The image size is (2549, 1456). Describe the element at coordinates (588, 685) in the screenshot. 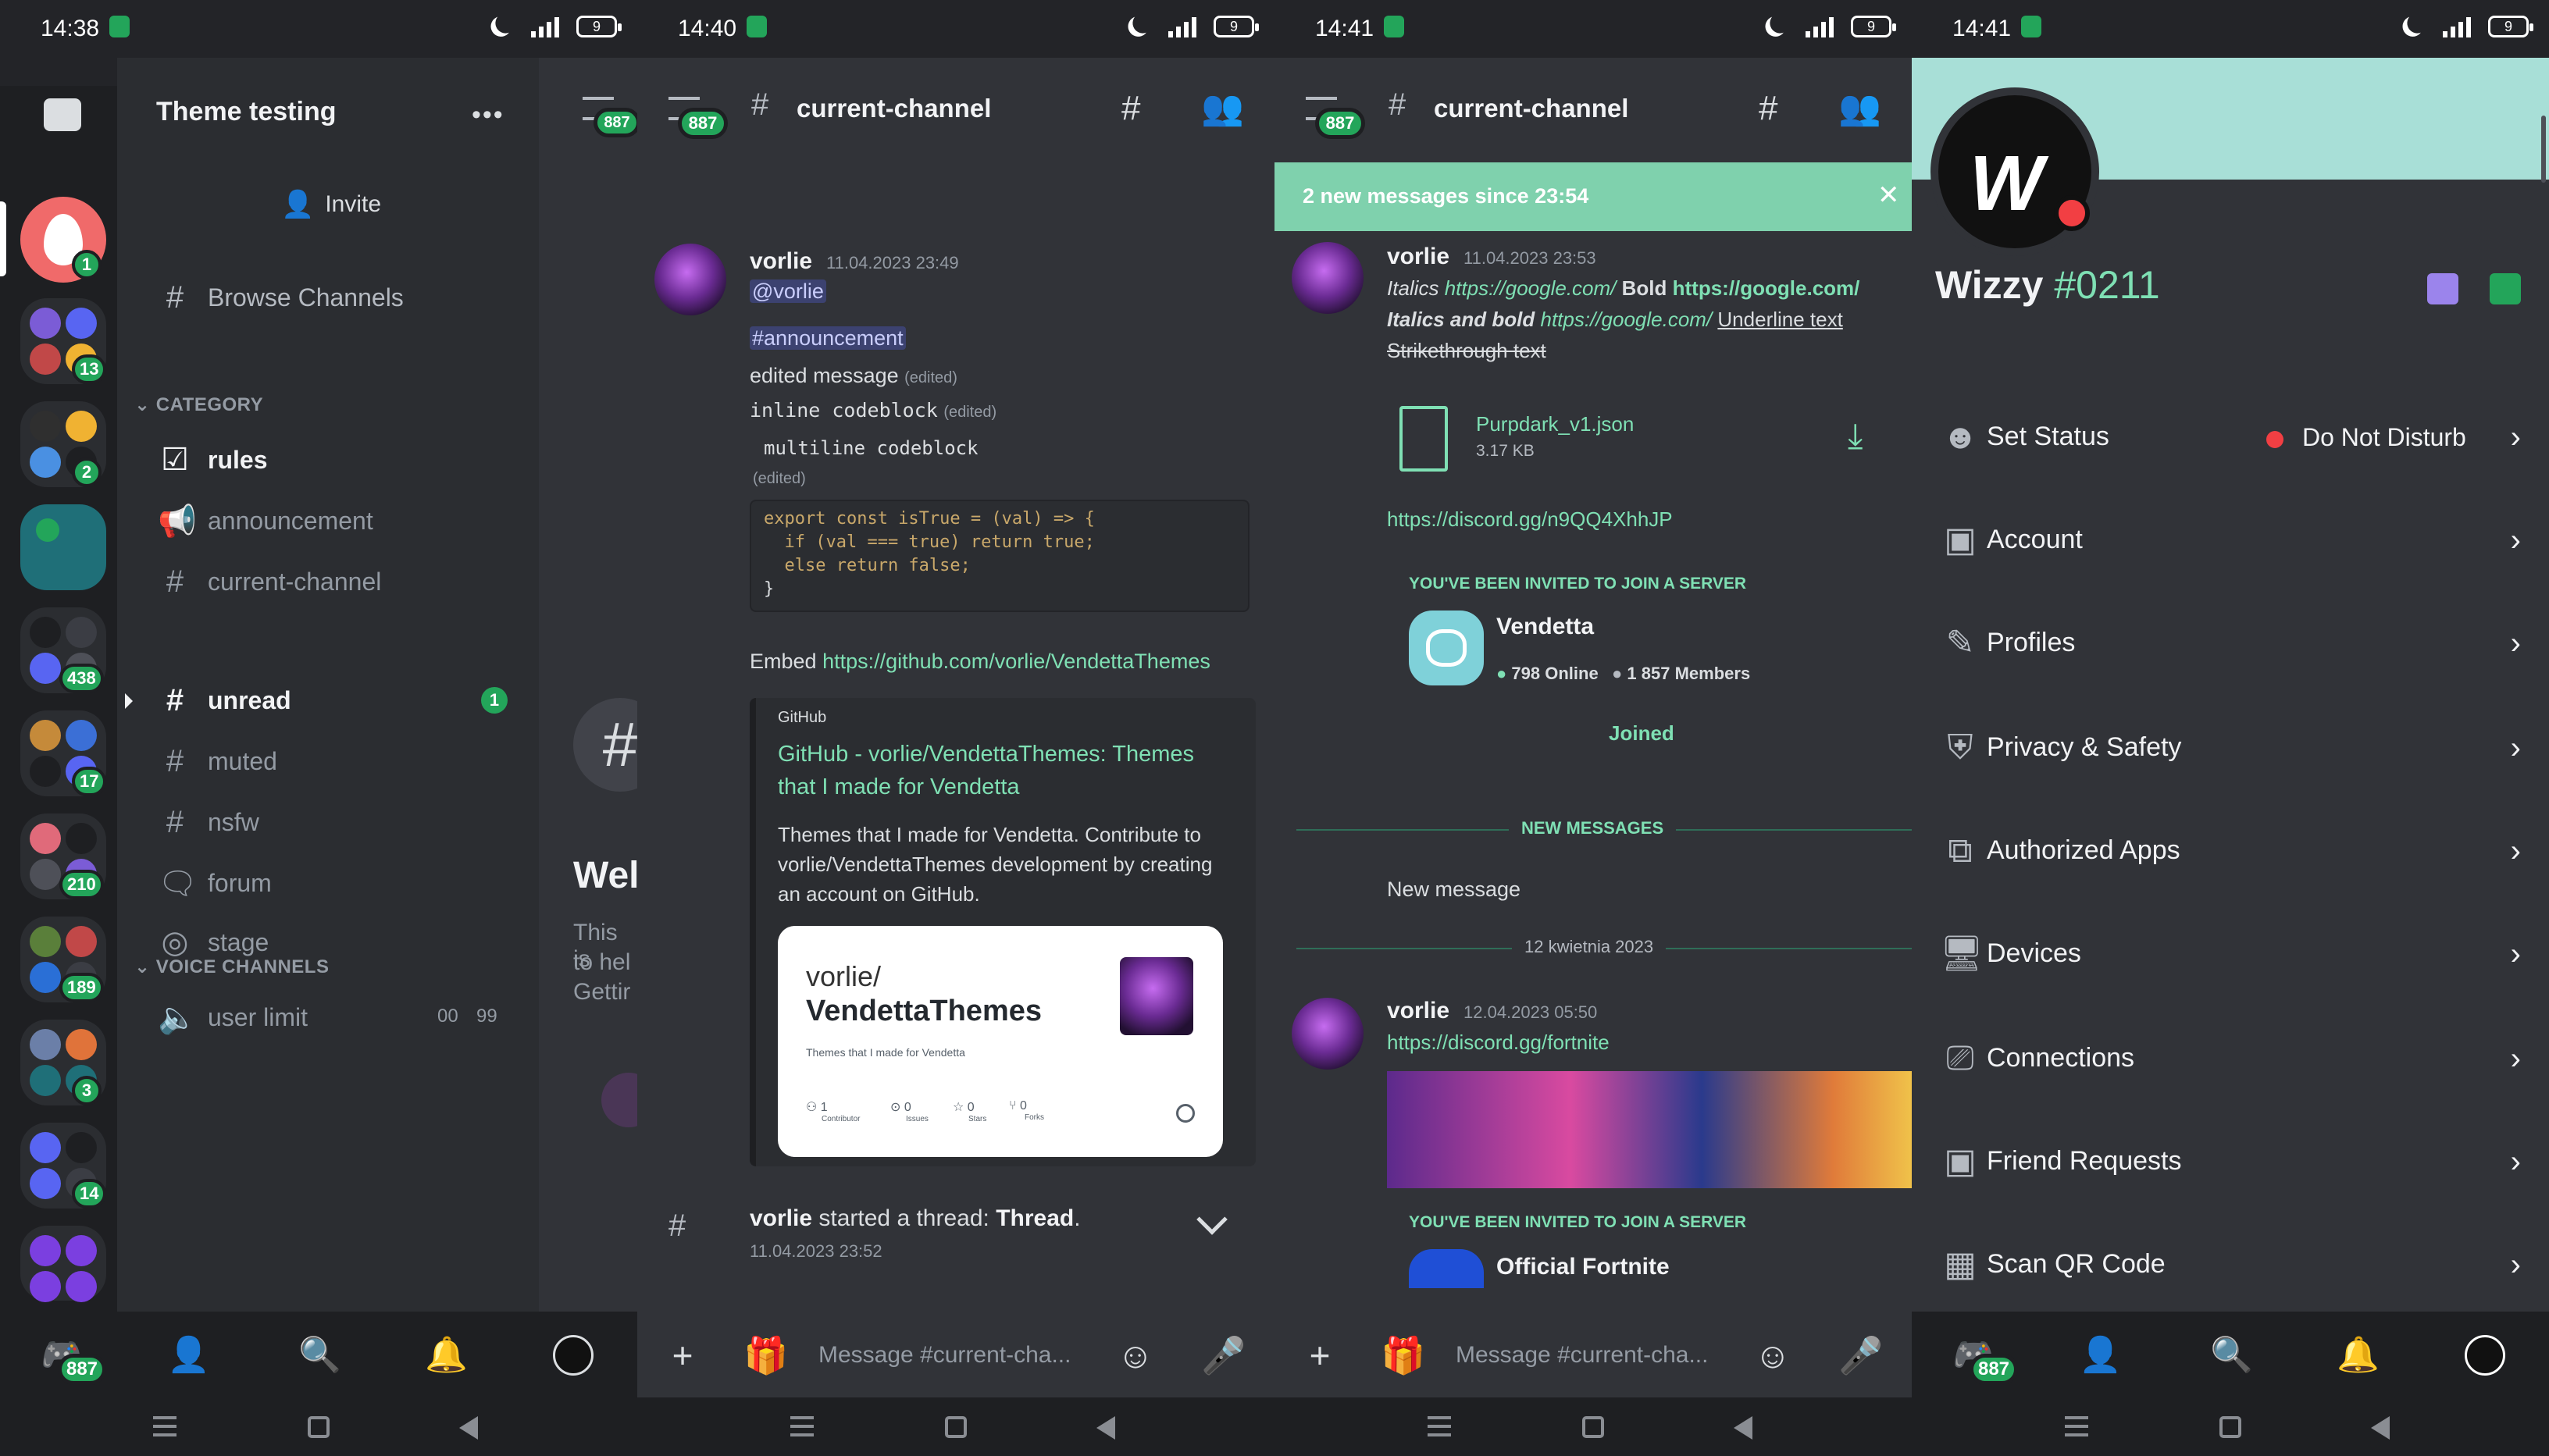

I see `chat-peek: 887 # Wel This is to hel Gettir` at that location.